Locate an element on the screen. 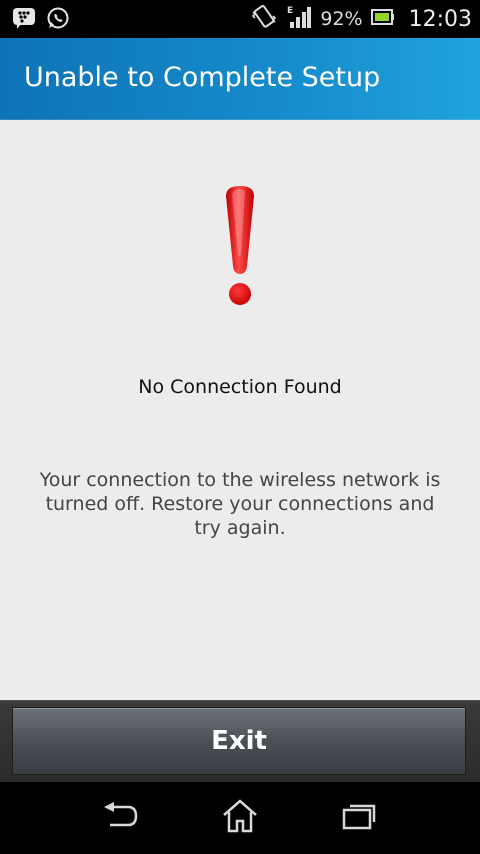  recent-apps-icon is located at coordinates (360, 818).